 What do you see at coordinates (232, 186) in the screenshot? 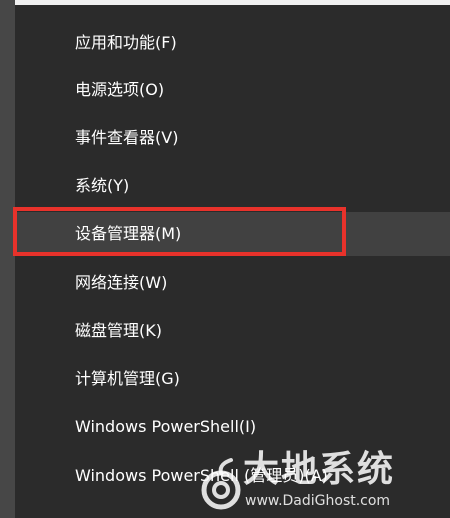
I see `menu-item-system: 系统(Y)` at bounding box center [232, 186].